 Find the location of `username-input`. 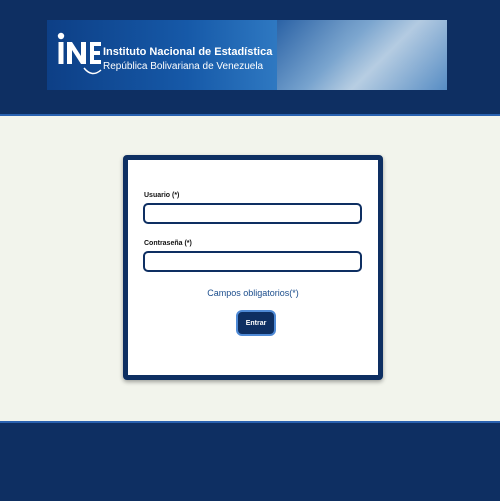

username-input is located at coordinates (252, 213).